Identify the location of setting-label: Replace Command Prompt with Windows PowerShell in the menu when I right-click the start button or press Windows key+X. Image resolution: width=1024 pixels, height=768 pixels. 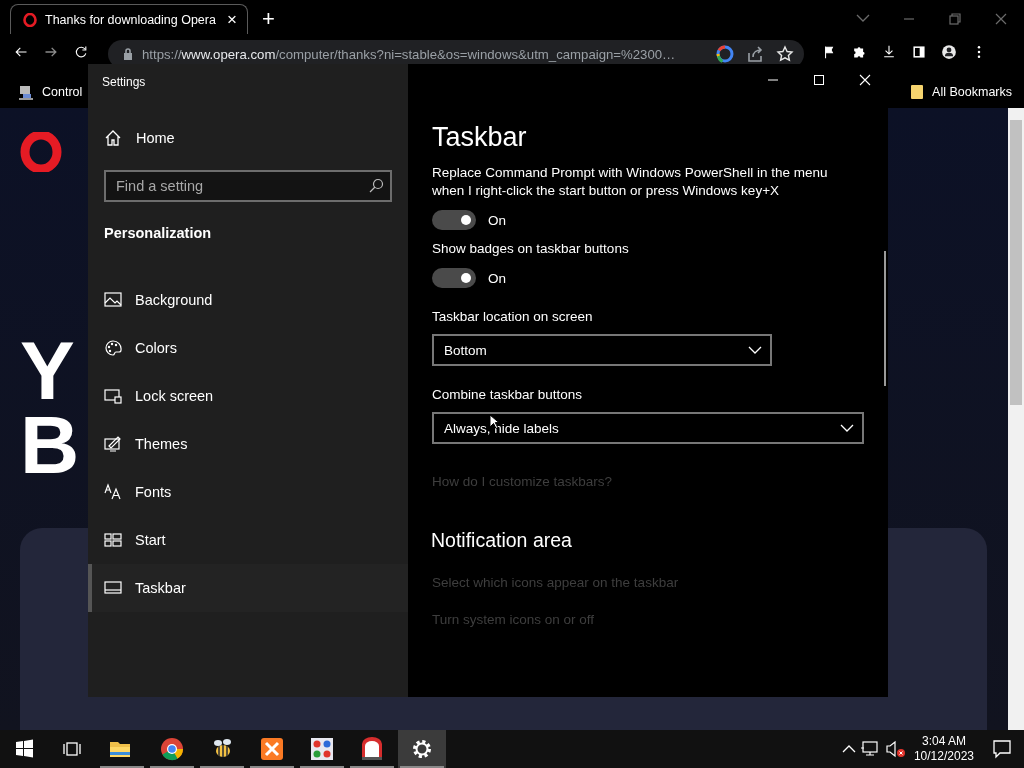
(630, 182).